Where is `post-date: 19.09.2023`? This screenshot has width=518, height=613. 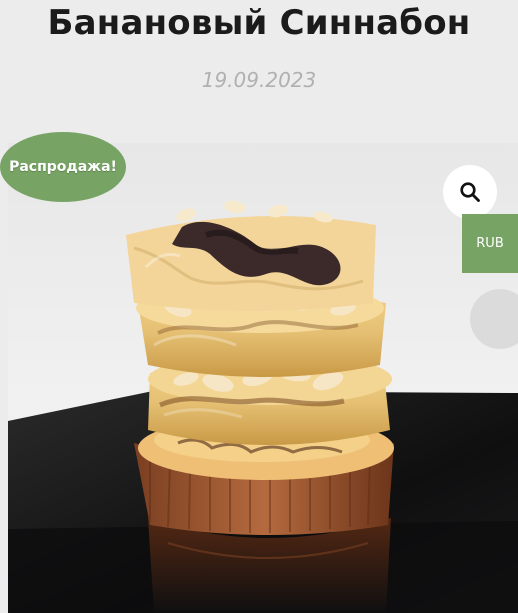
post-date: 19.09.2023 is located at coordinates (259, 80).